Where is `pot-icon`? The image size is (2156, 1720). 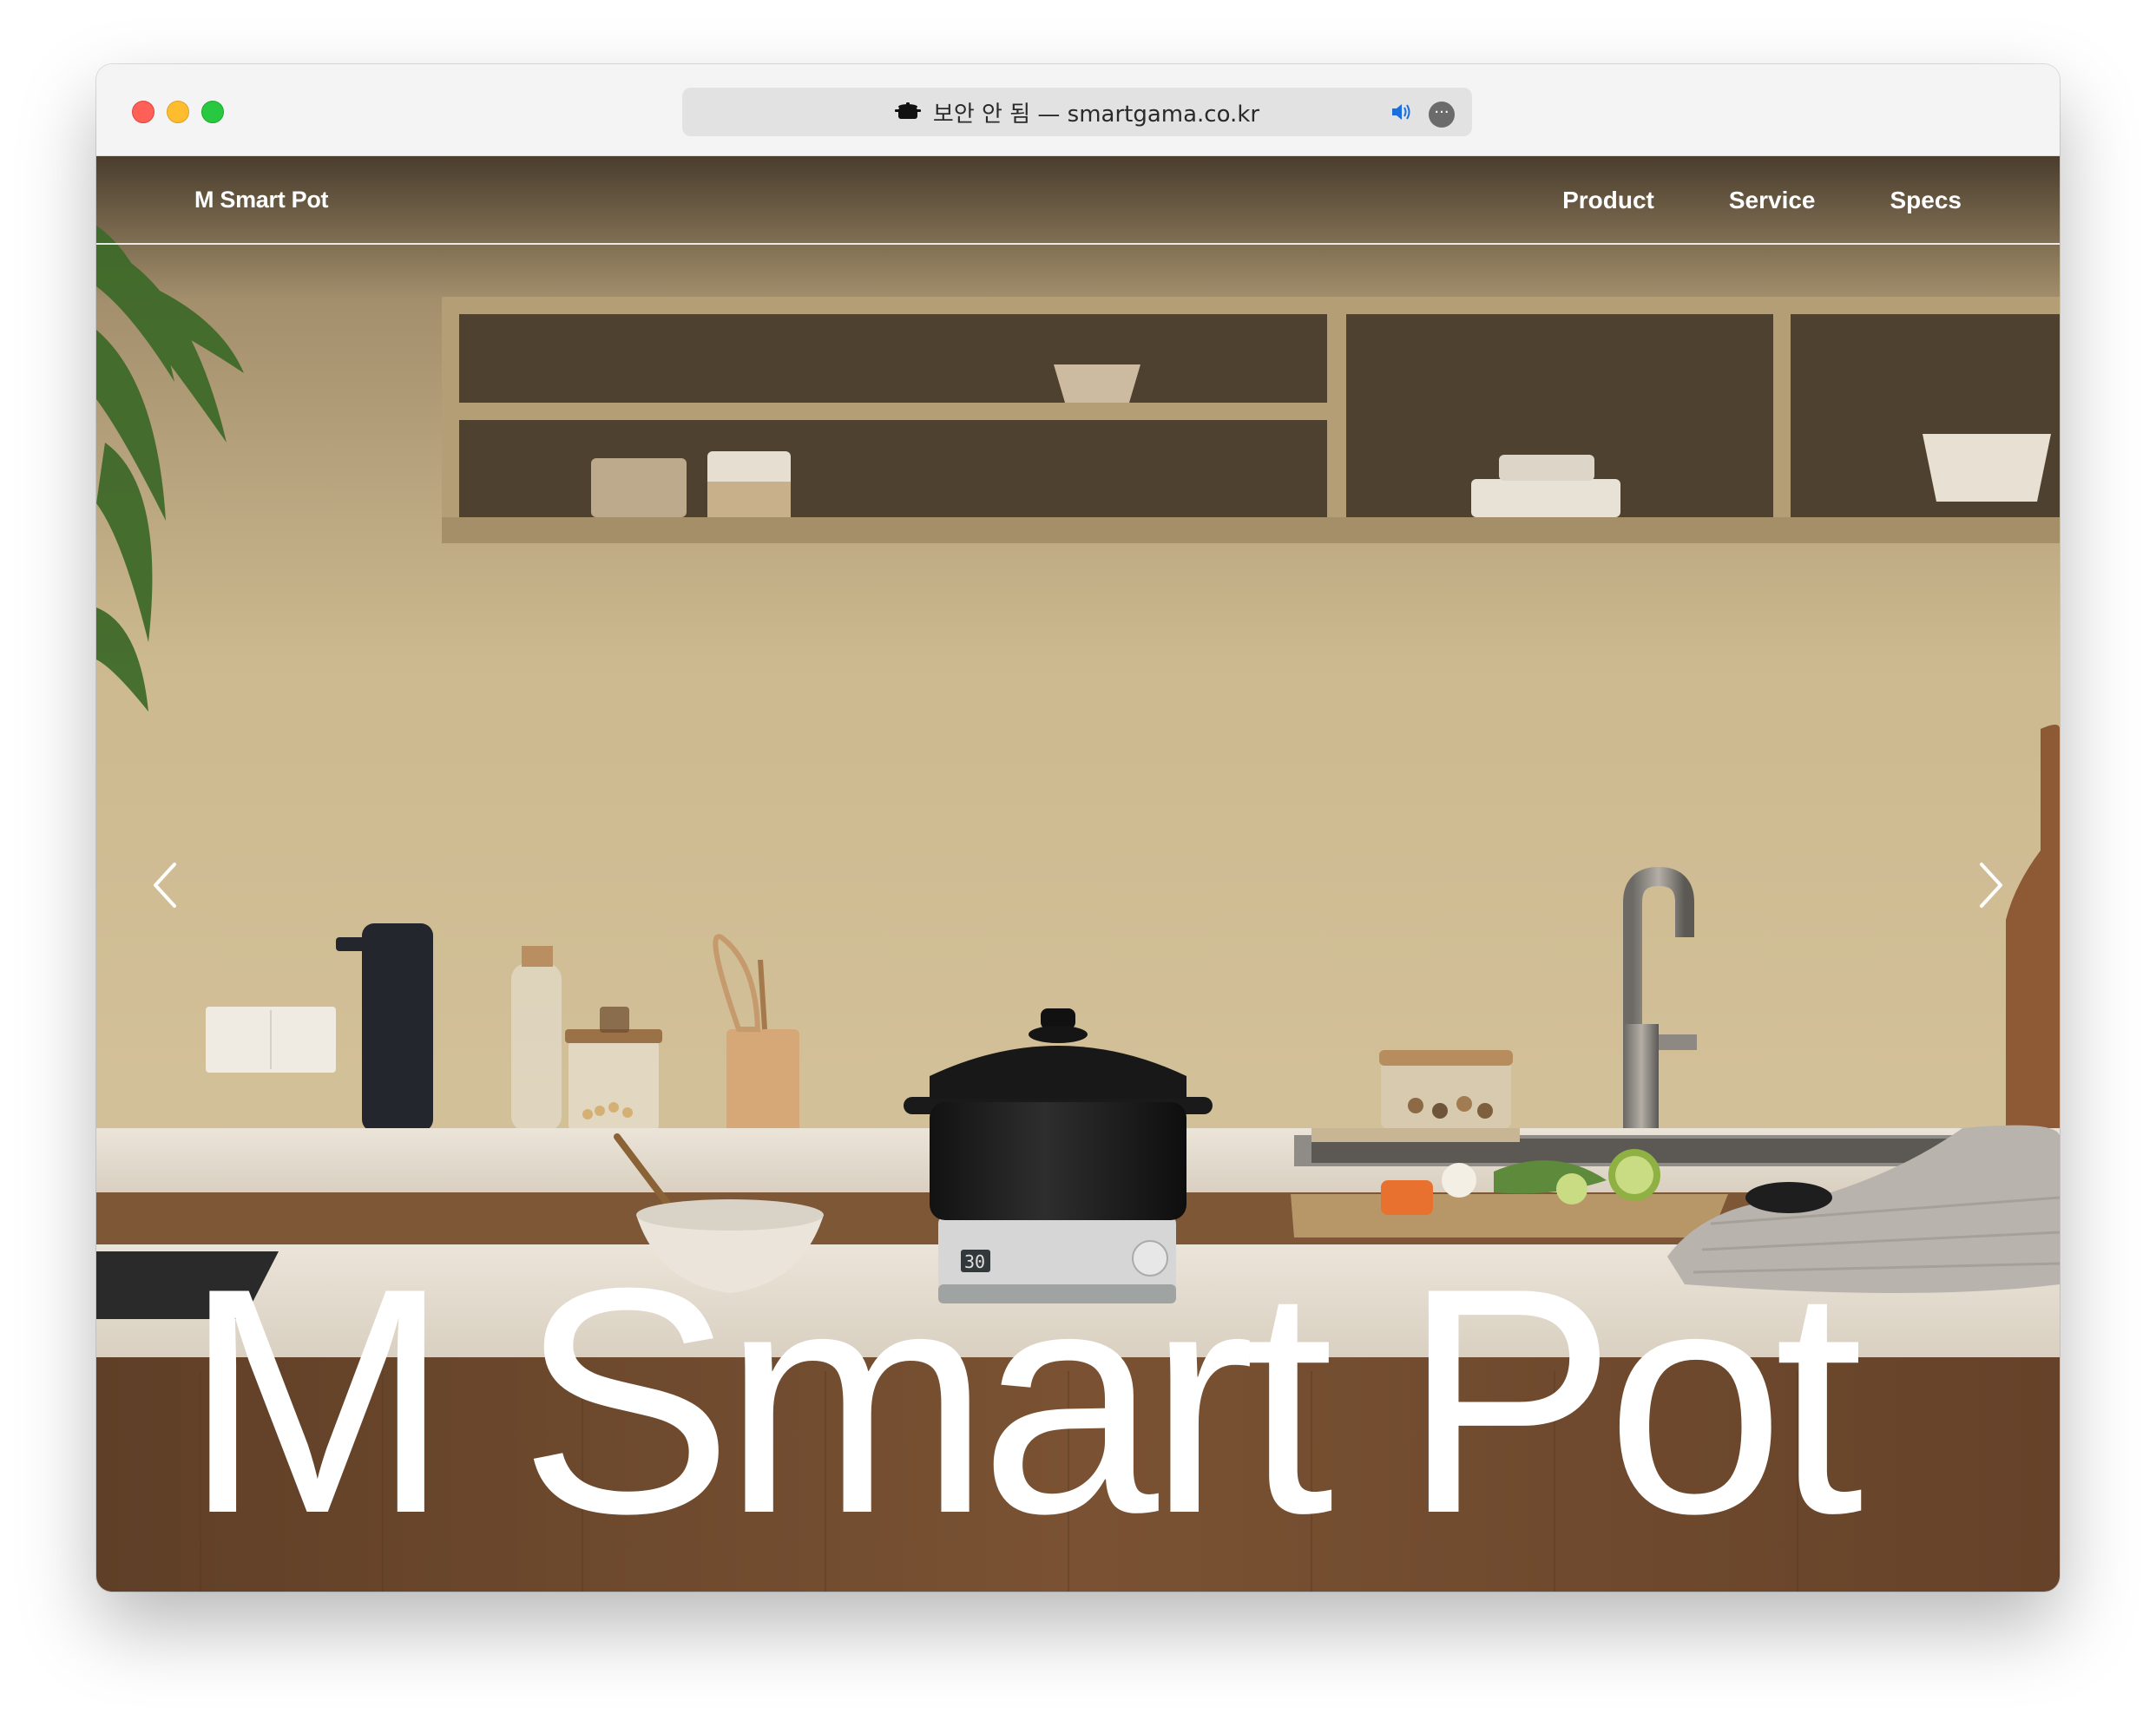
pot-icon is located at coordinates (907, 112).